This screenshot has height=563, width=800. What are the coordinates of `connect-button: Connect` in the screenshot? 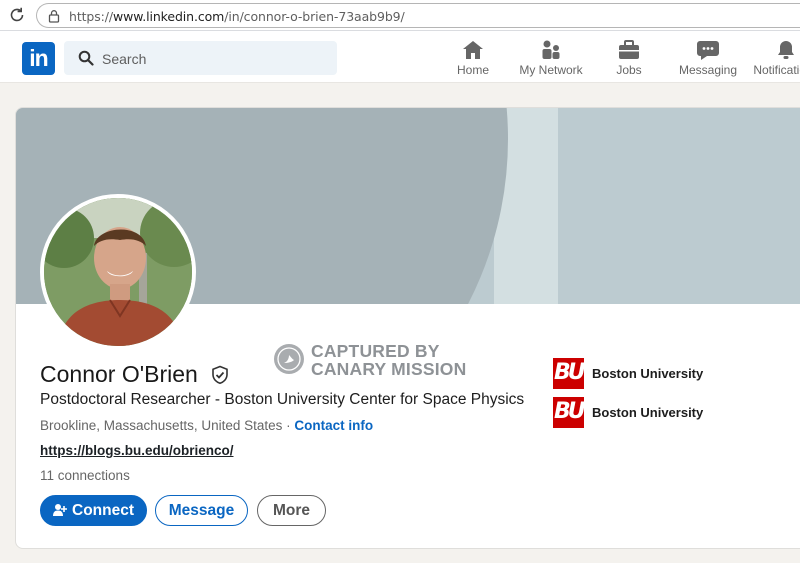 It's located at (93, 510).